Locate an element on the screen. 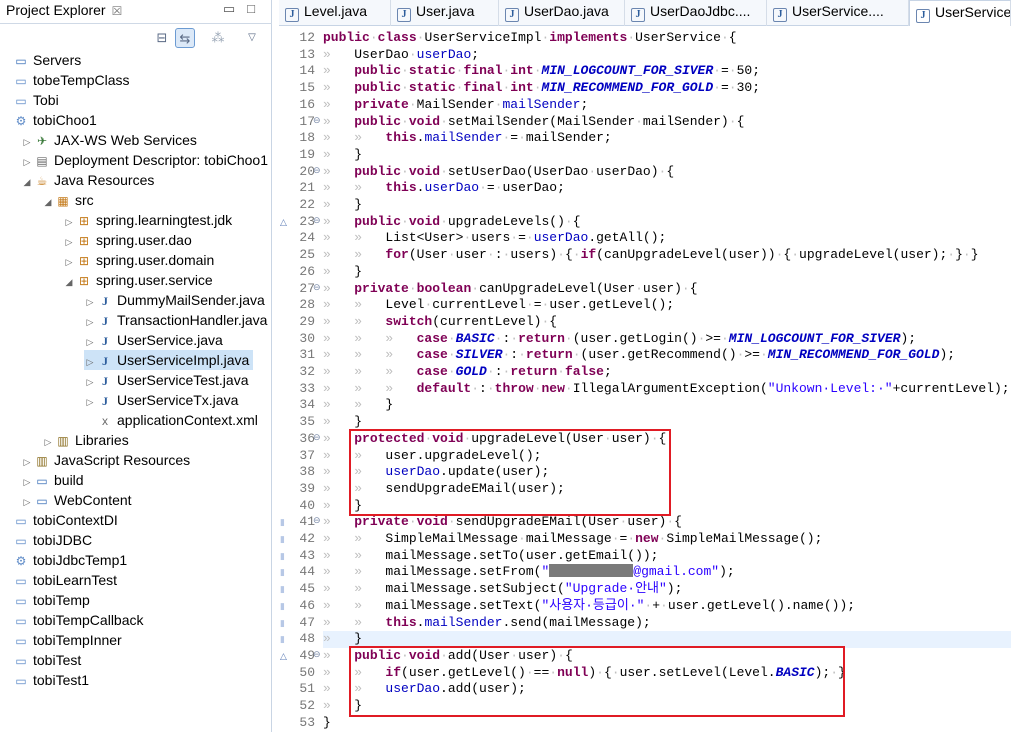 This screenshot has width=1011, height=732. tree-item: ▷ J UserServiceTest.java is located at coordinates (166, 380).